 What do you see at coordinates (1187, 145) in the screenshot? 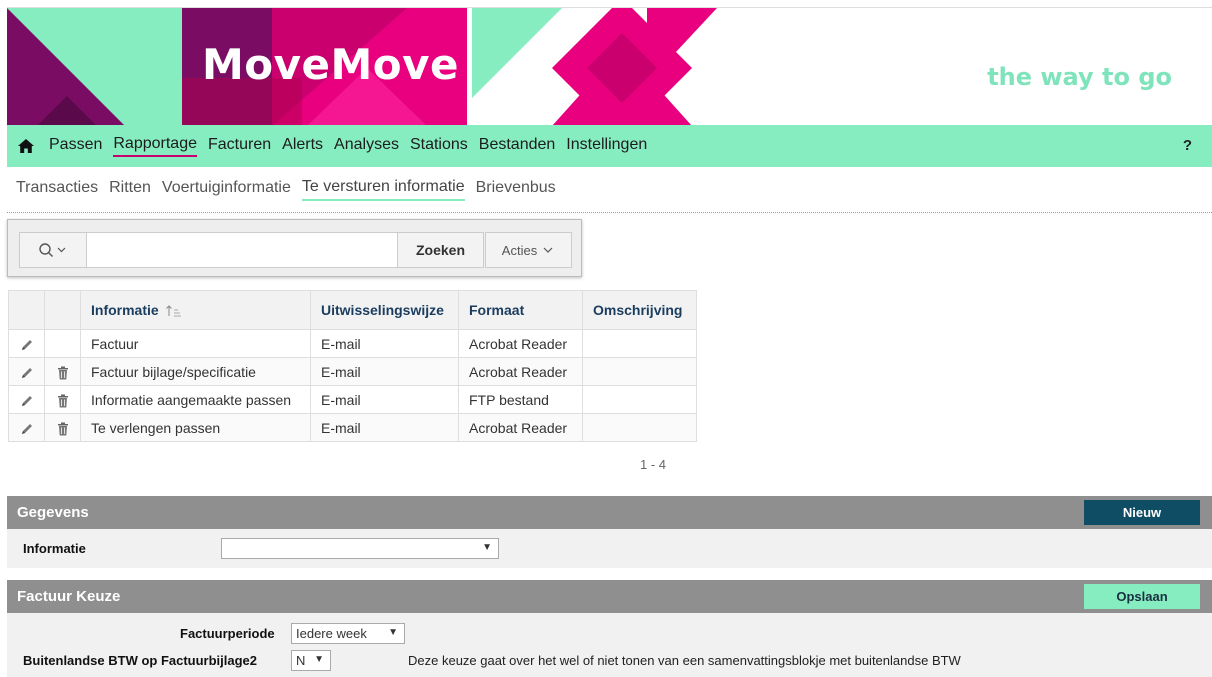
I see `help-button: ?` at bounding box center [1187, 145].